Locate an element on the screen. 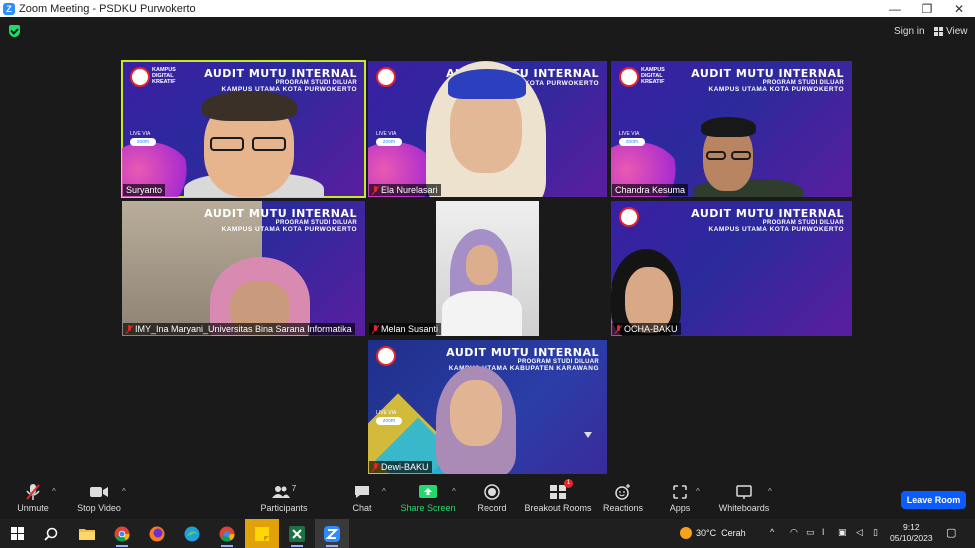 The width and height of the screenshot is (975, 548). breakout-rooms-label: Breakout Rooms is located at coordinates (558, 508).